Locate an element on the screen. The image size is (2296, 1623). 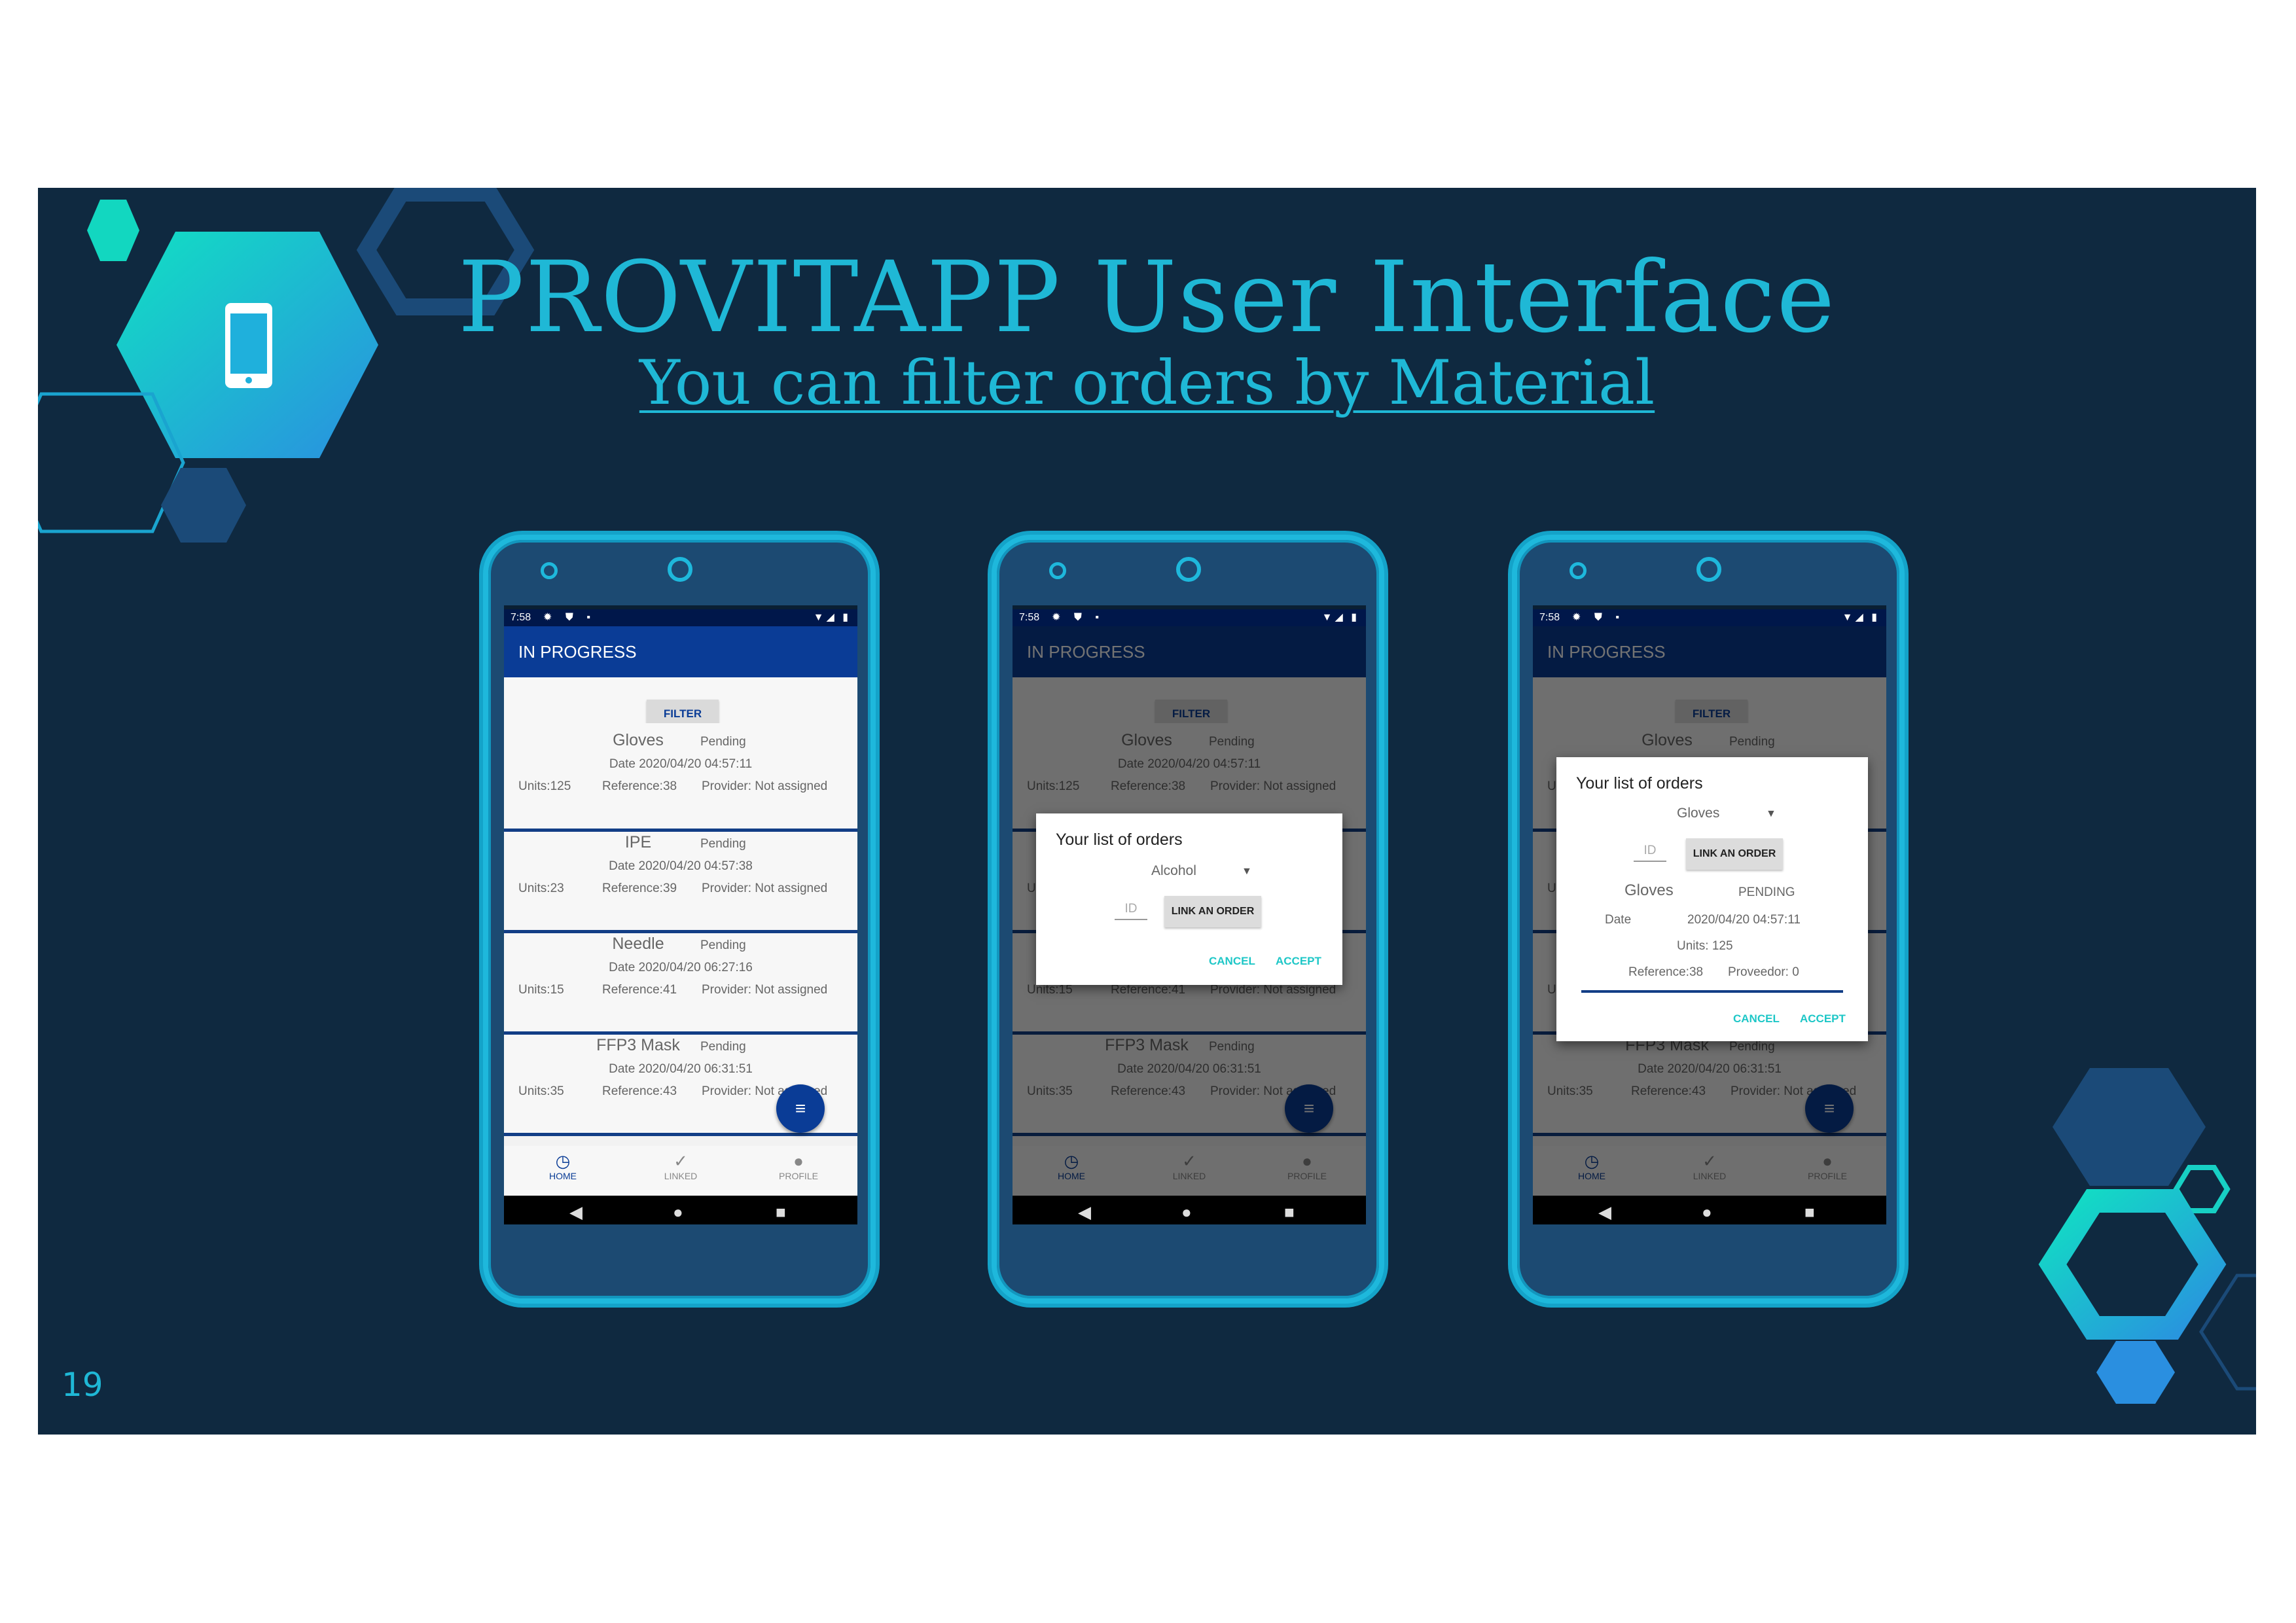
hexagon-outline-edge-right is located at coordinates (2227, 1332).